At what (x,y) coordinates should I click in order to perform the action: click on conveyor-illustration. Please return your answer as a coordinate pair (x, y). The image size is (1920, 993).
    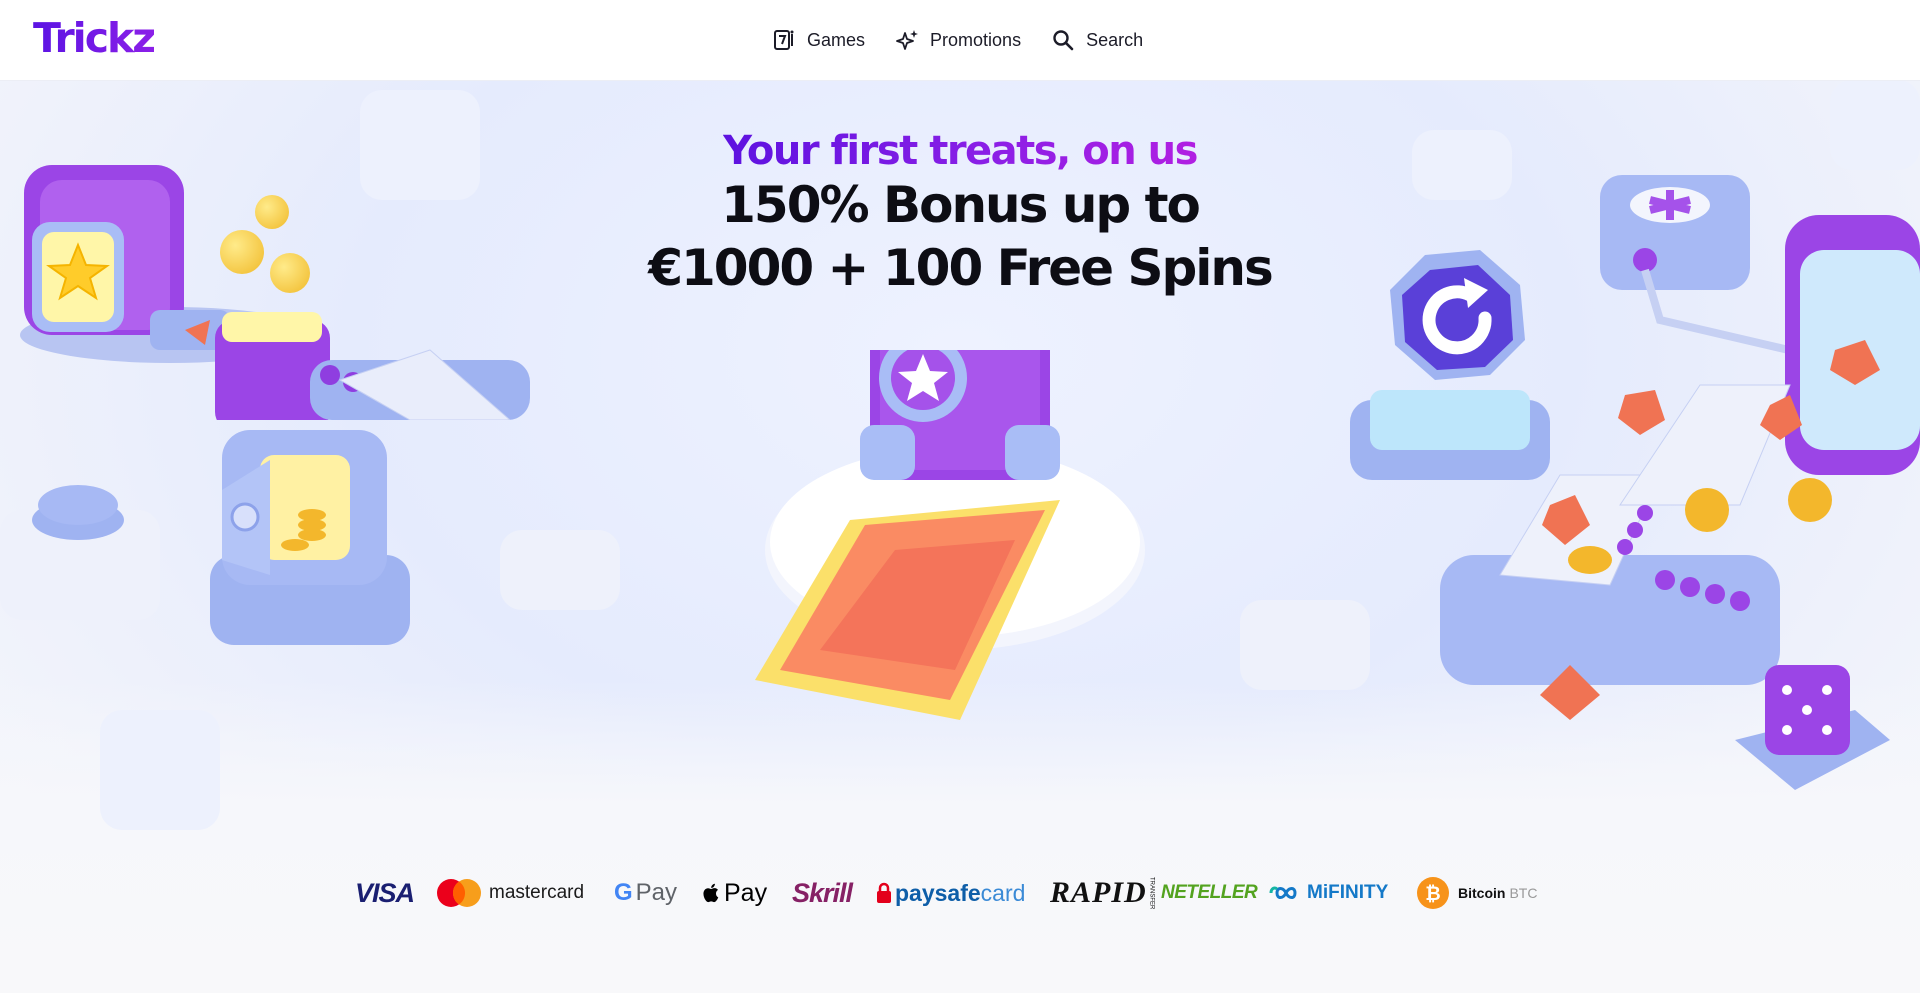
    Looking at the image, I should click on (1680, 447).